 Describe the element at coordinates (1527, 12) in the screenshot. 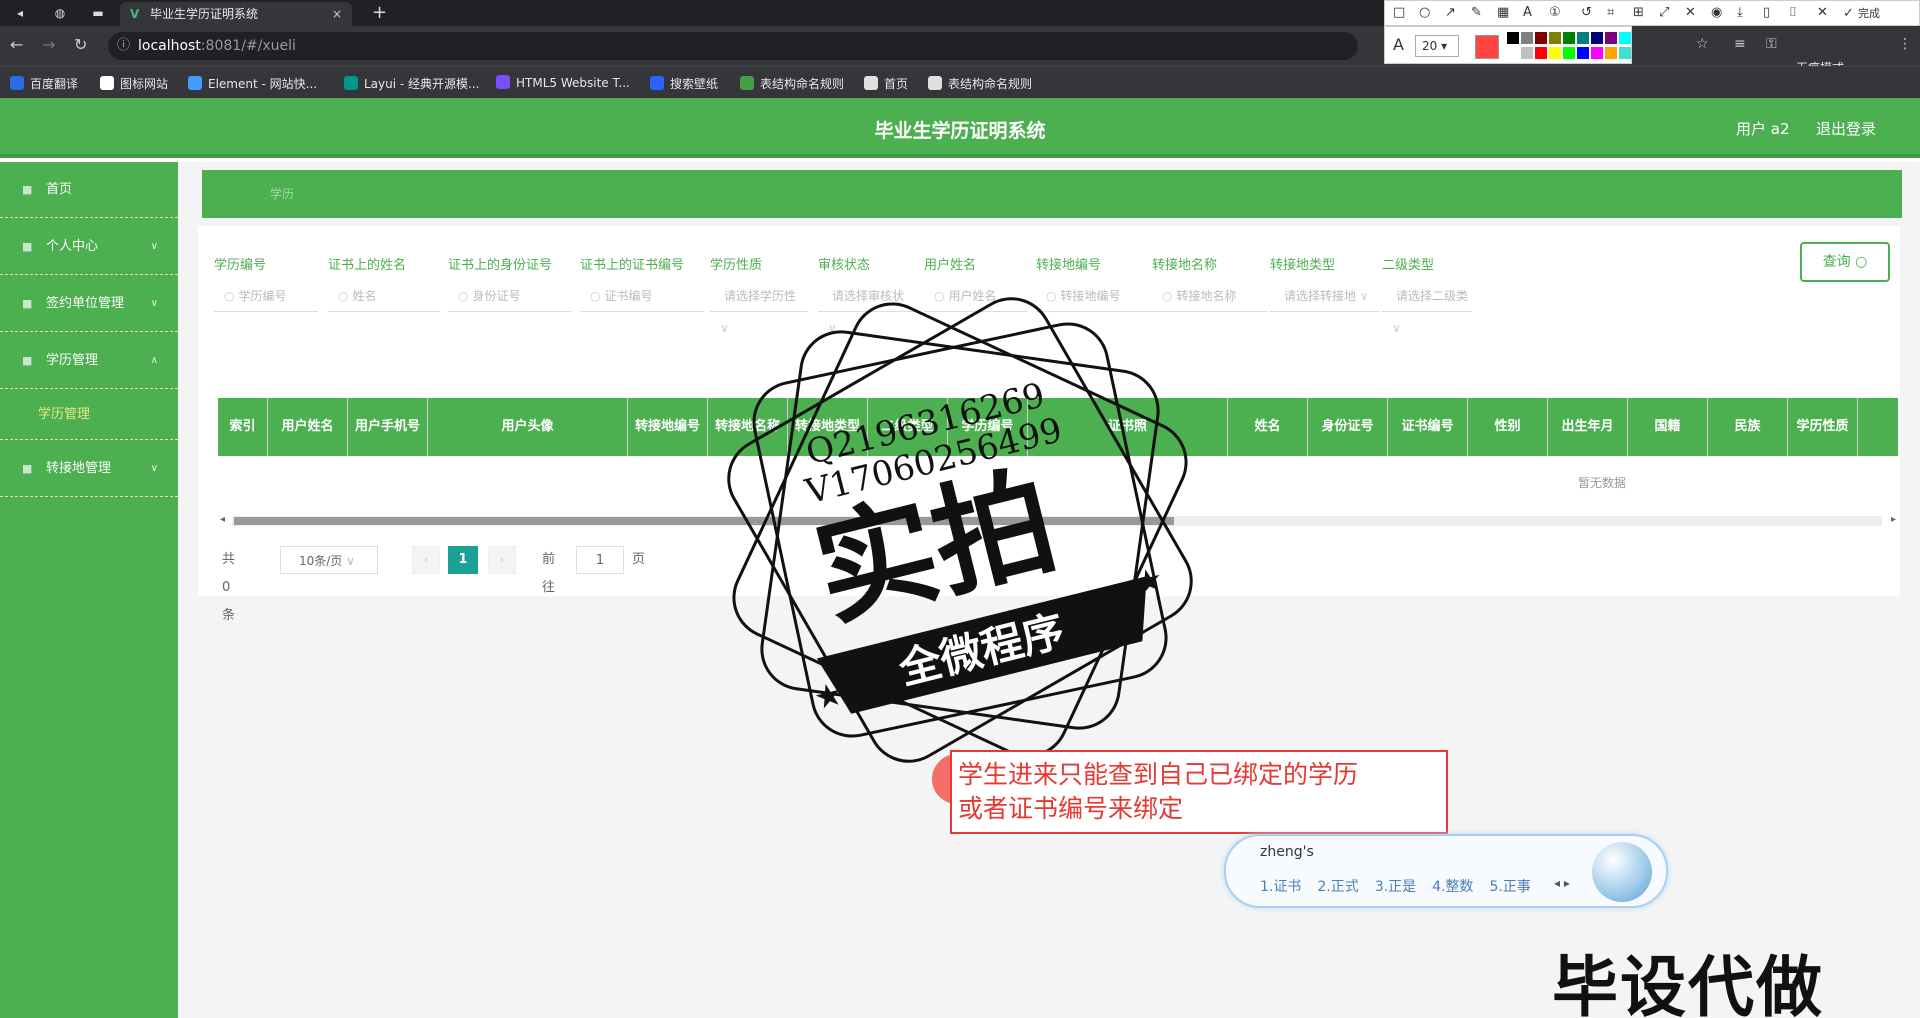

I see `text-icon: A` at that location.